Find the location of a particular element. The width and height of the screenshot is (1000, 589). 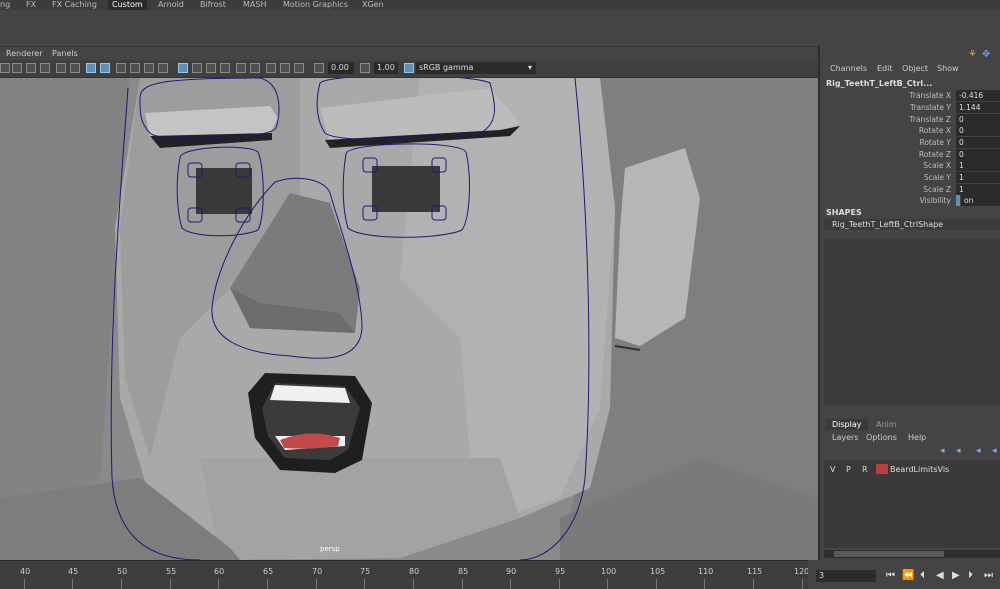

attr-value-visibility: on is located at coordinates (980, 200).